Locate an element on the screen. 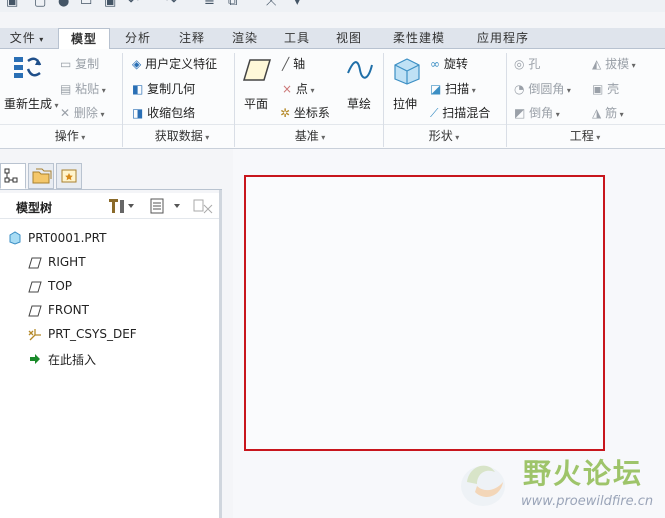 This screenshot has height=518, width=665. tree-item-label: PRT0001.PRT is located at coordinates (67, 238).